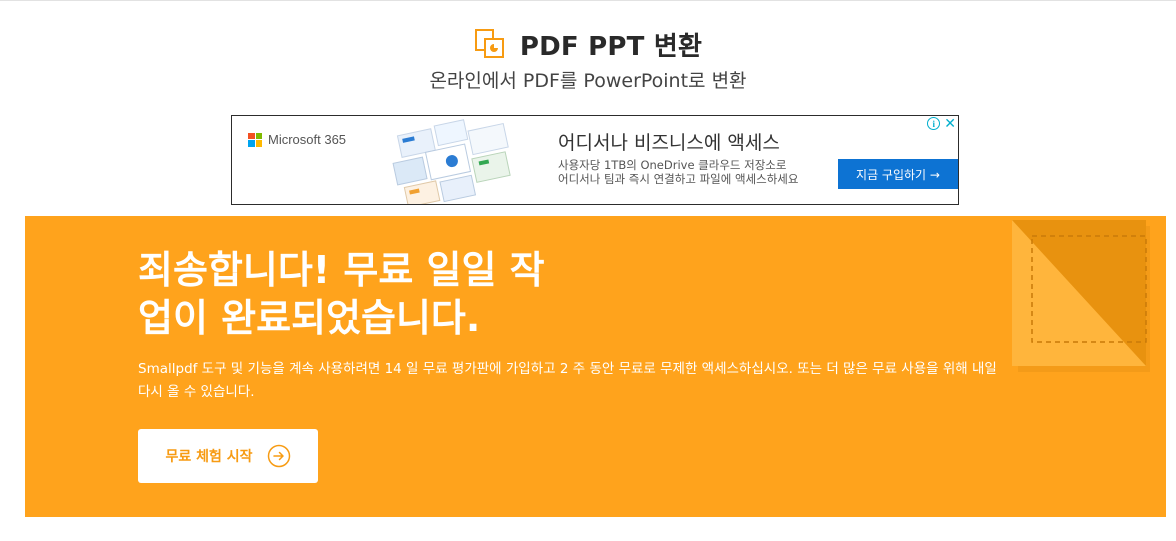 The image size is (1176, 541). What do you see at coordinates (950, 123) in the screenshot?
I see `close-icon: ✕` at bounding box center [950, 123].